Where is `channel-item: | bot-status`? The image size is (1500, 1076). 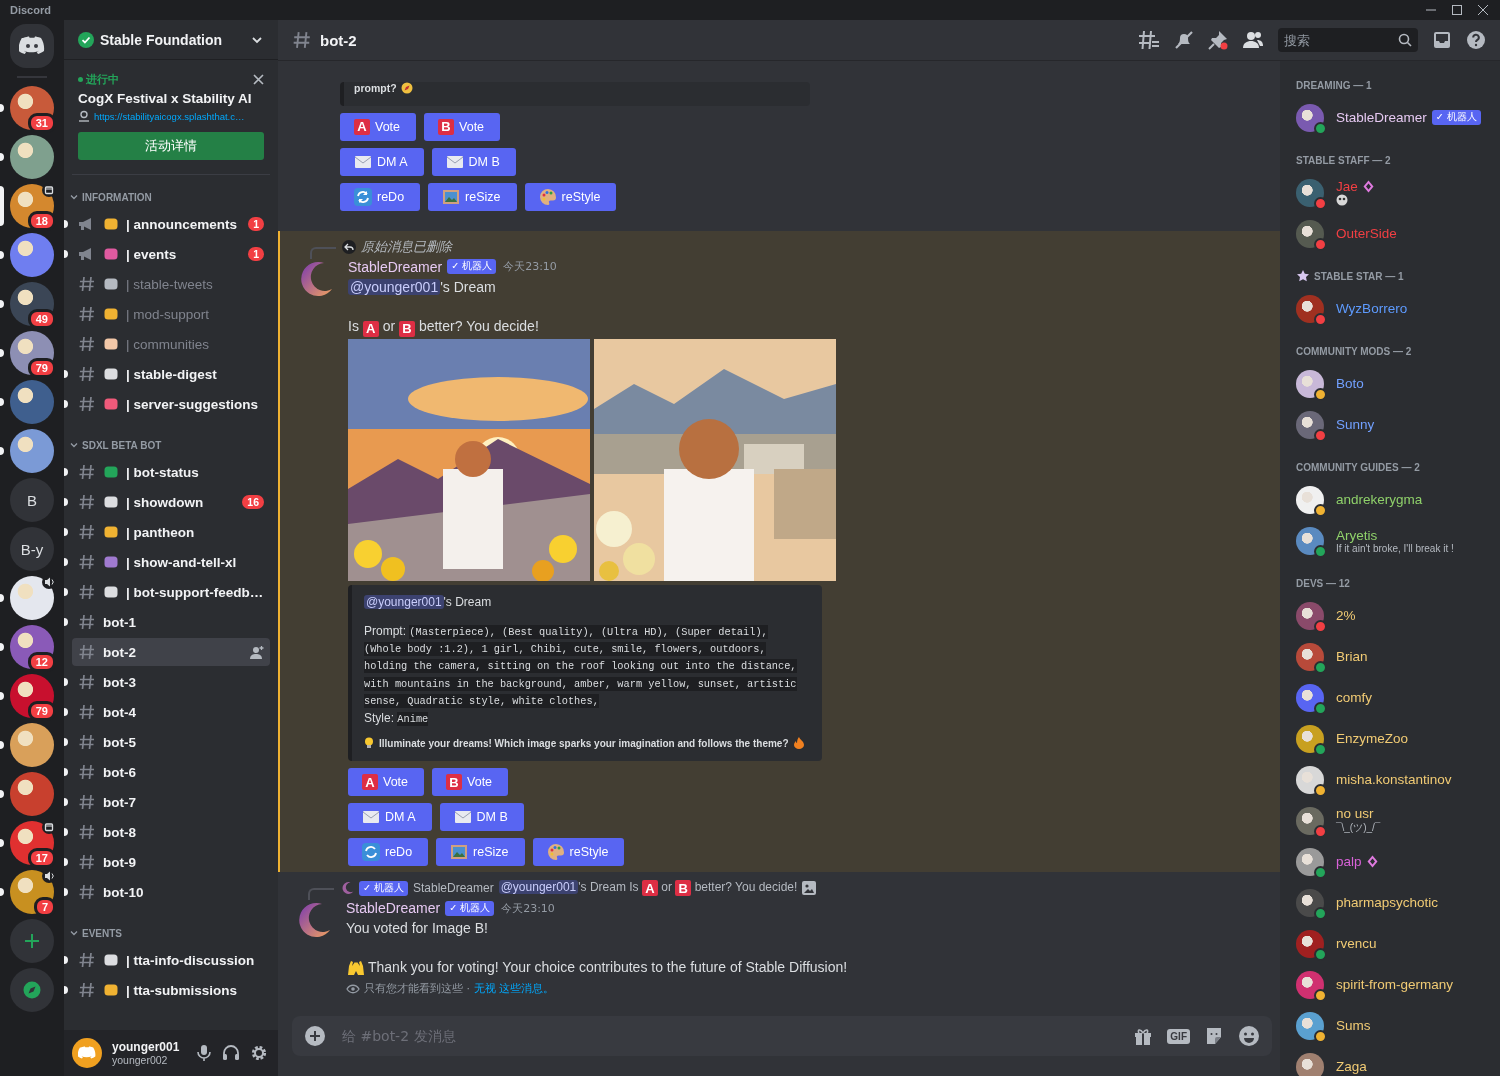 channel-item: | bot-status is located at coordinates (171, 472).